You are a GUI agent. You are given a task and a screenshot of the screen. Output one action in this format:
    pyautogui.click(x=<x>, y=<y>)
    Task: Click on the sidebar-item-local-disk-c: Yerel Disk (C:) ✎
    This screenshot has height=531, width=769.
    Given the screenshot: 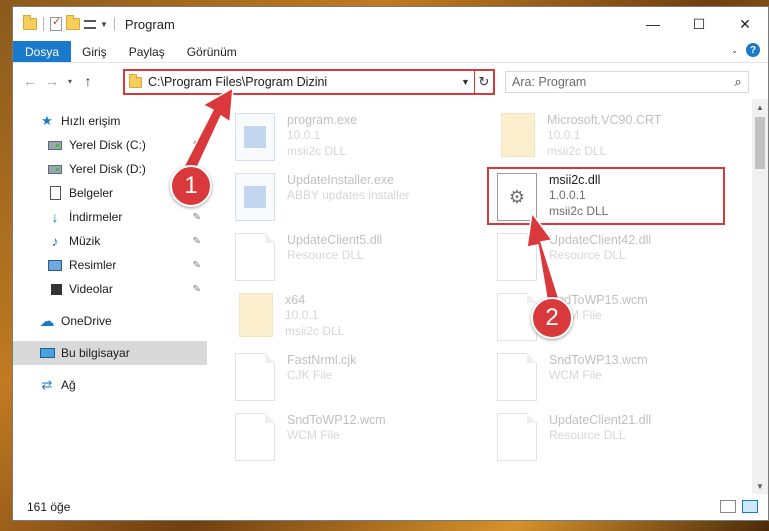 What is the action you would take?
    pyautogui.click(x=110, y=145)
    